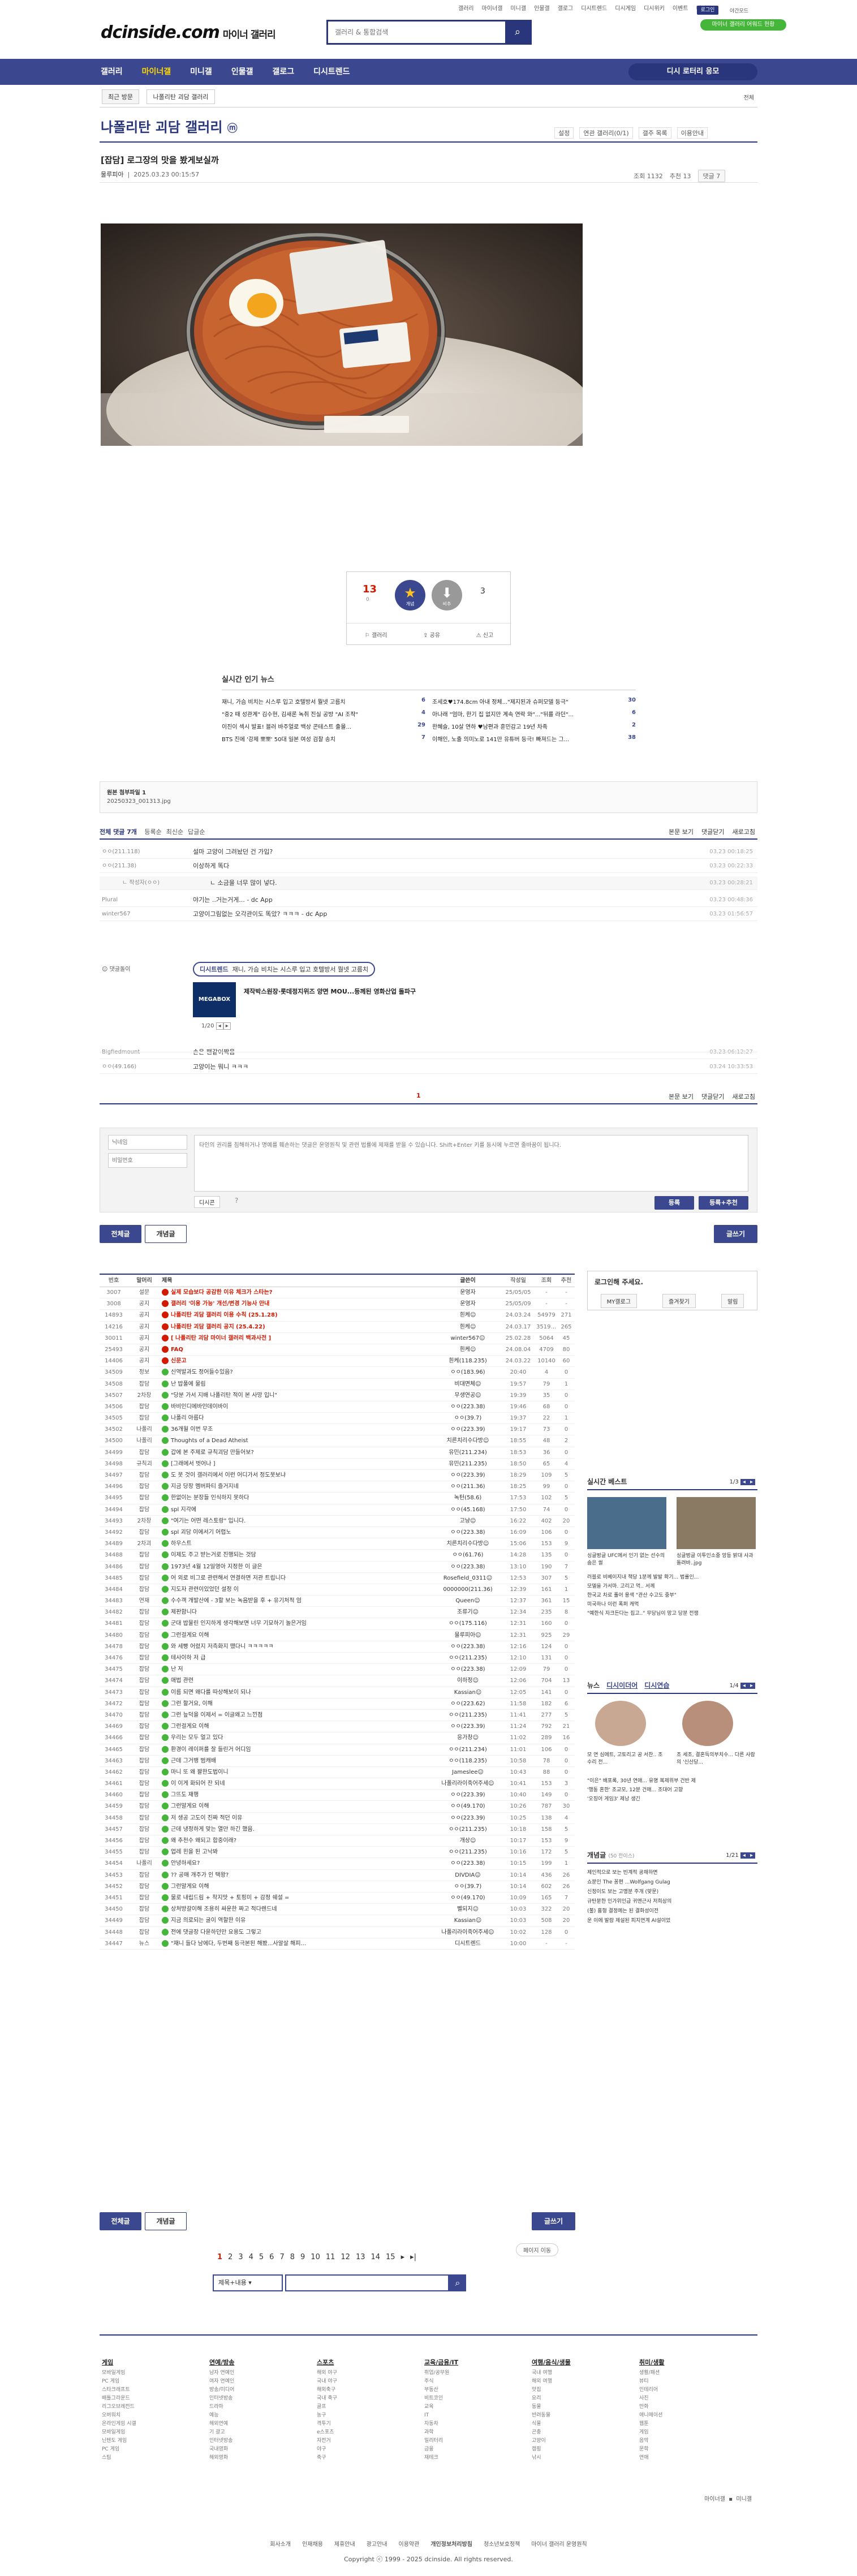 This screenshot has height=2576, width=857. Describe the element at coordinates (742, 1482) in the screenshot. I see `best-pager: 1/3 ◂ ▸` at that location.